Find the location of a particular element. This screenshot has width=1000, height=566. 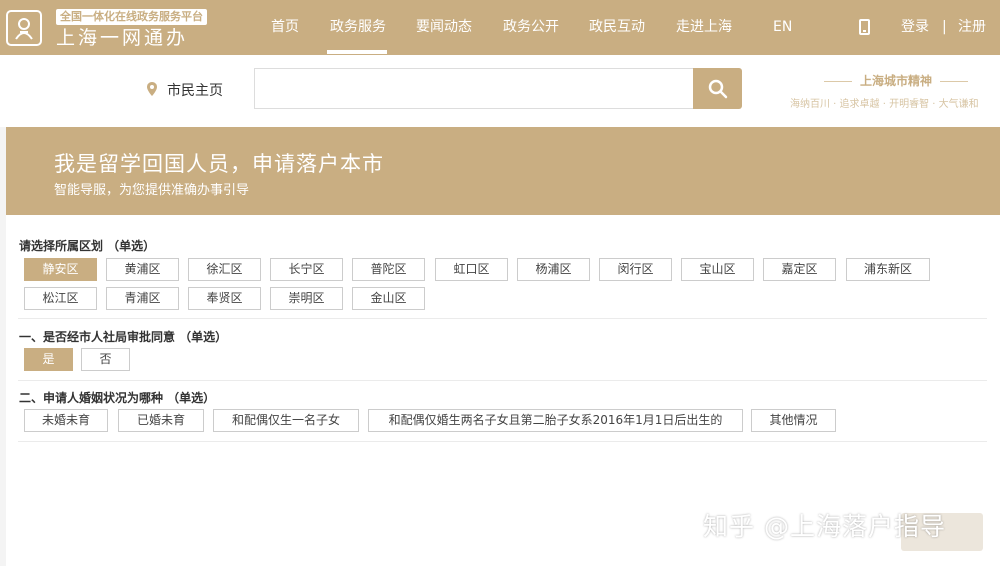

option-district-baoshan: 宝山区 is located at coordinates (717, 269).